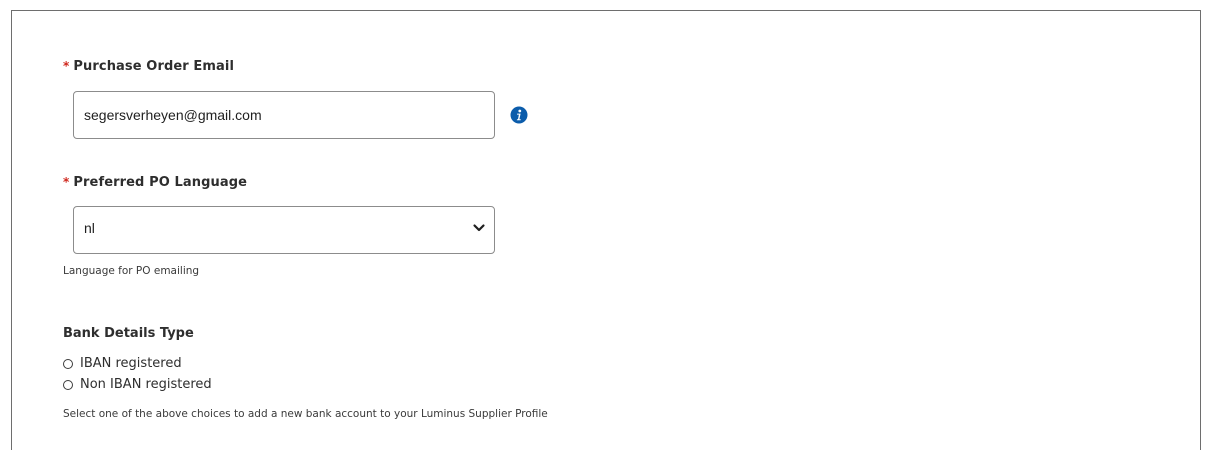  I want to click on radio-iban-registered: IBAN registered, so click(122, 363).